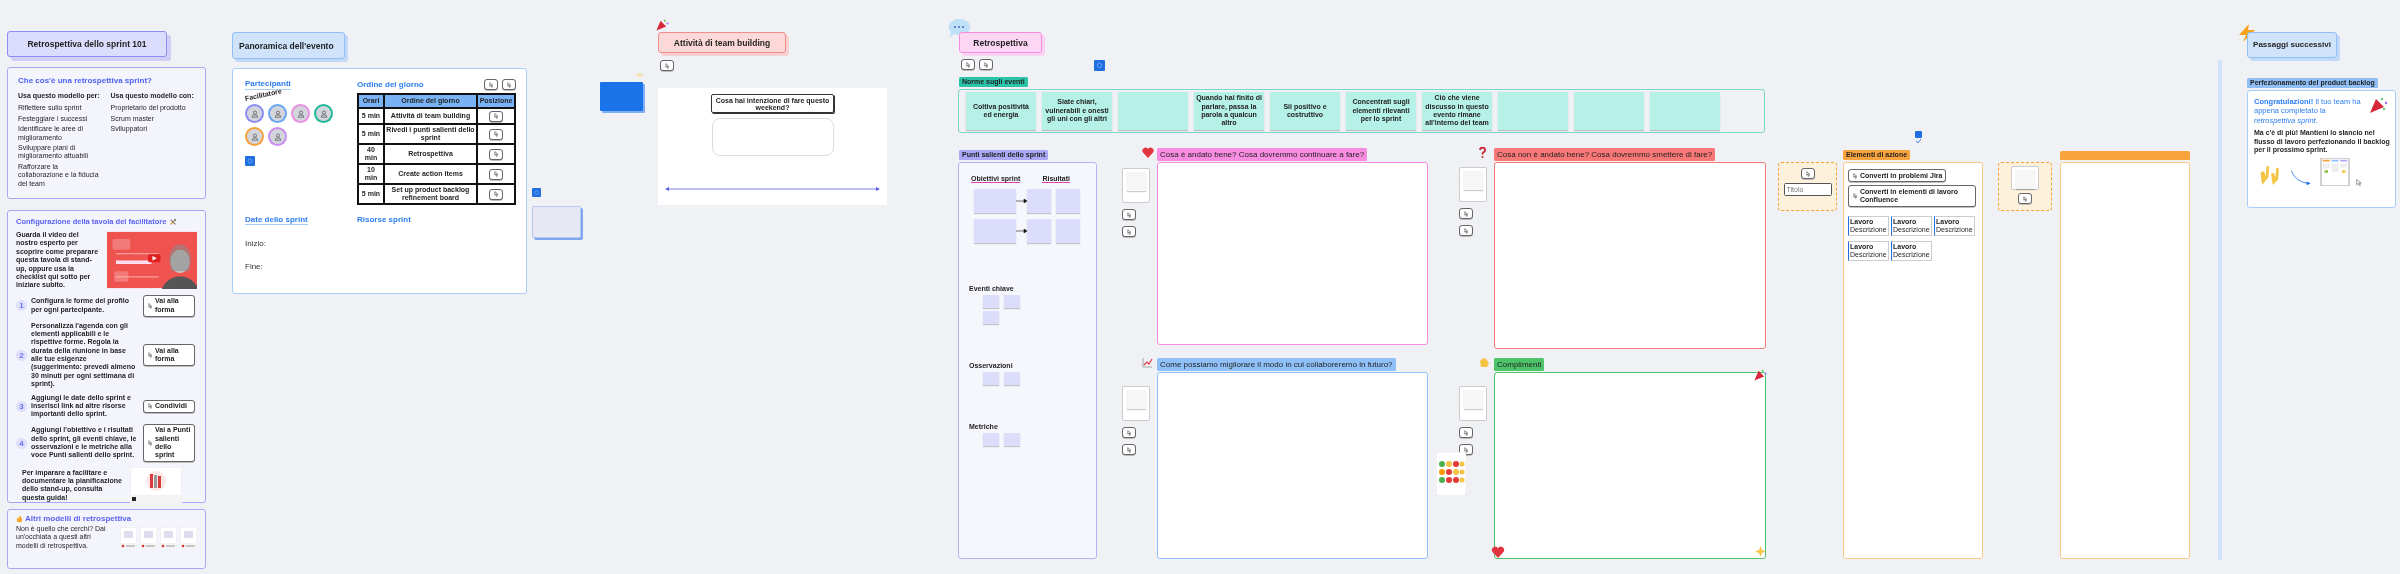  Describe the element at coordinates (621, 96) in the screenshot. I see `tip-note` at that location.